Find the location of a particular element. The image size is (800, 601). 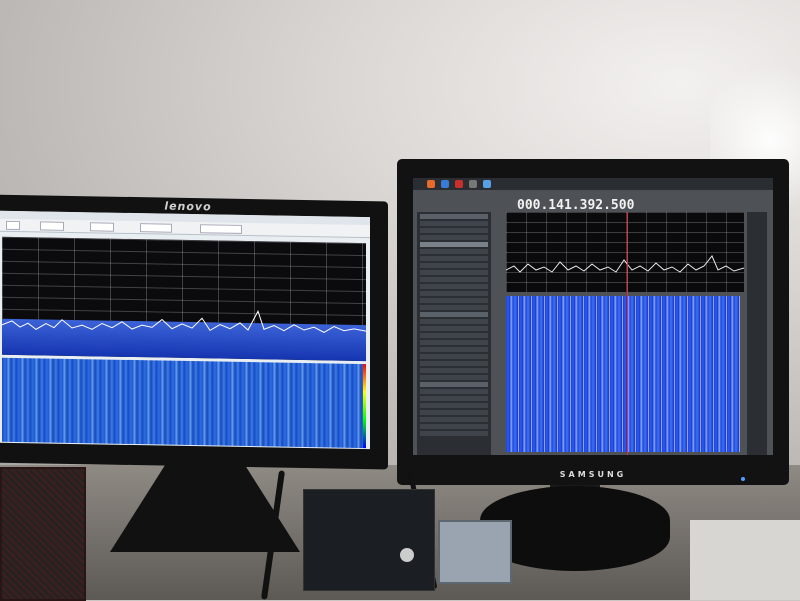

left-waterfall is located at coordinates (184, 403).